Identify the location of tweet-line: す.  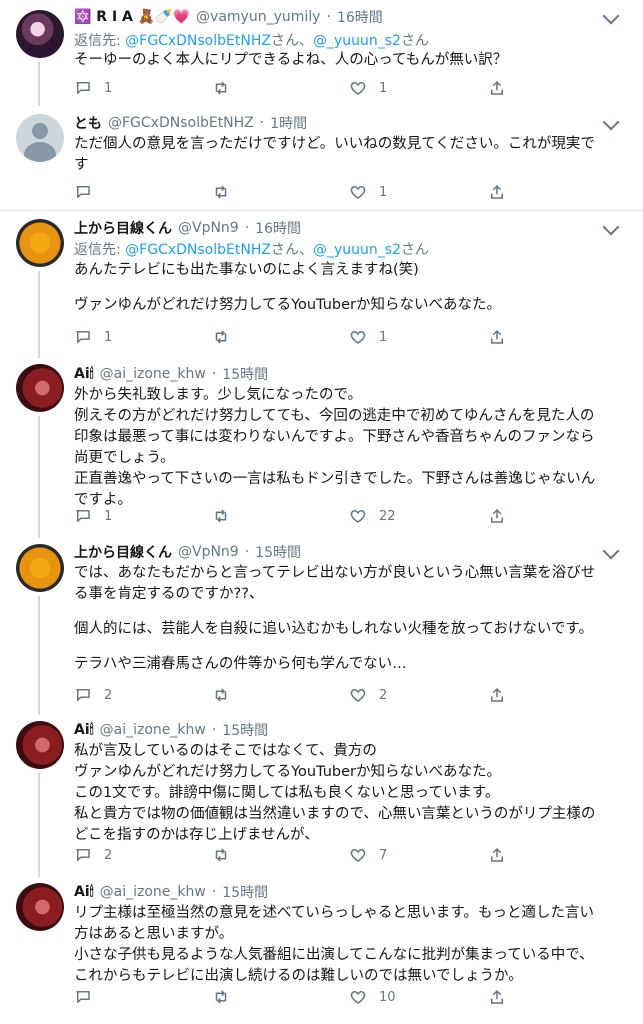
(81, 165).